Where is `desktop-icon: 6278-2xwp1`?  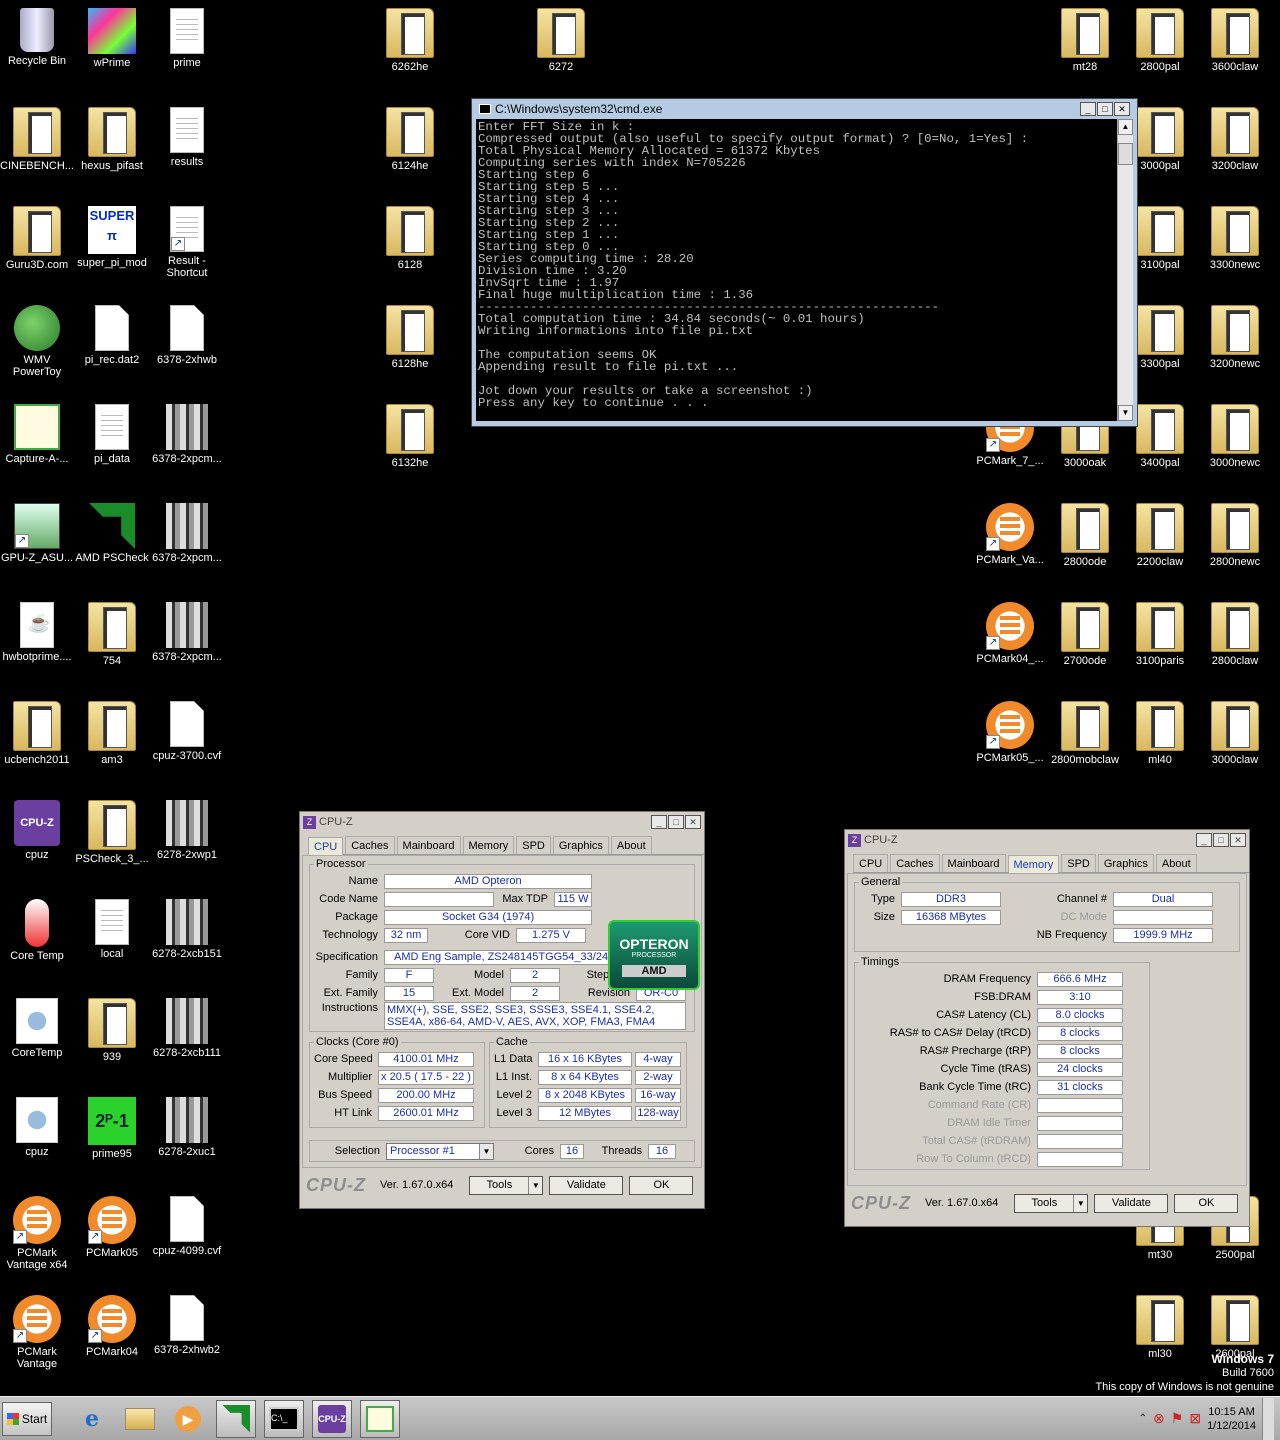 desktop-icon: 6278-2xwp1 is located at coordinates (187, 828).